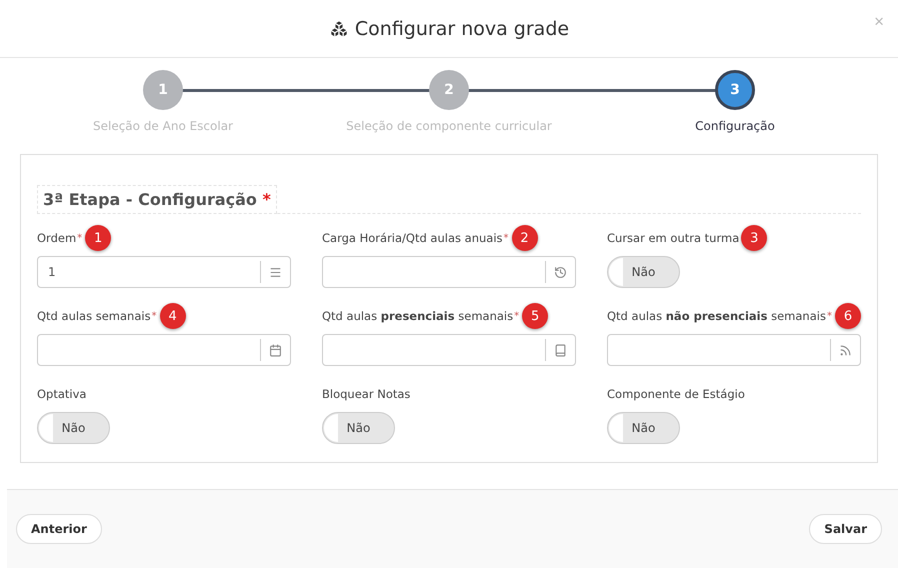  Describe the element at coordinates (676, 394) in the screenshot. I see `field-label: Componente de Estágio` at that location.